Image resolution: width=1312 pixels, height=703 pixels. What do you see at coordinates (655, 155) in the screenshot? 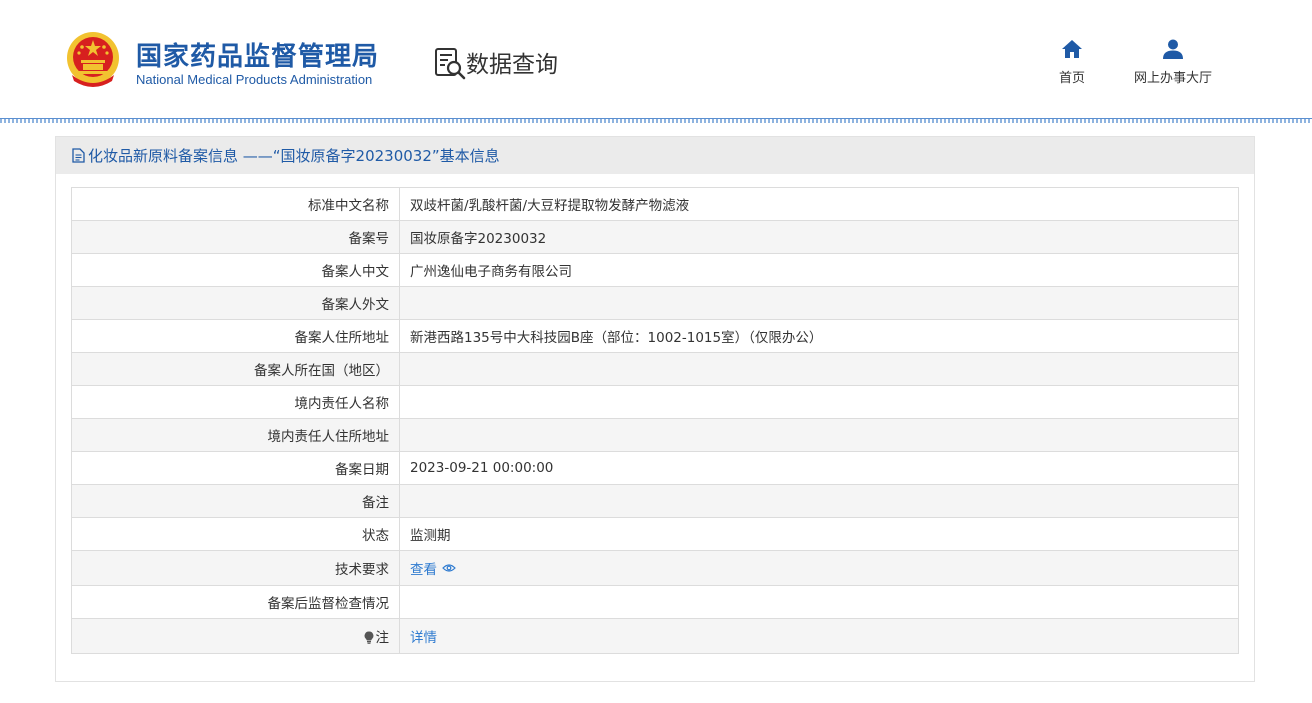
I see `panel-header: 化妆品新原料备案信息 ——“国妆原备字20230032”基本信息` at bounding box center [655, 155].